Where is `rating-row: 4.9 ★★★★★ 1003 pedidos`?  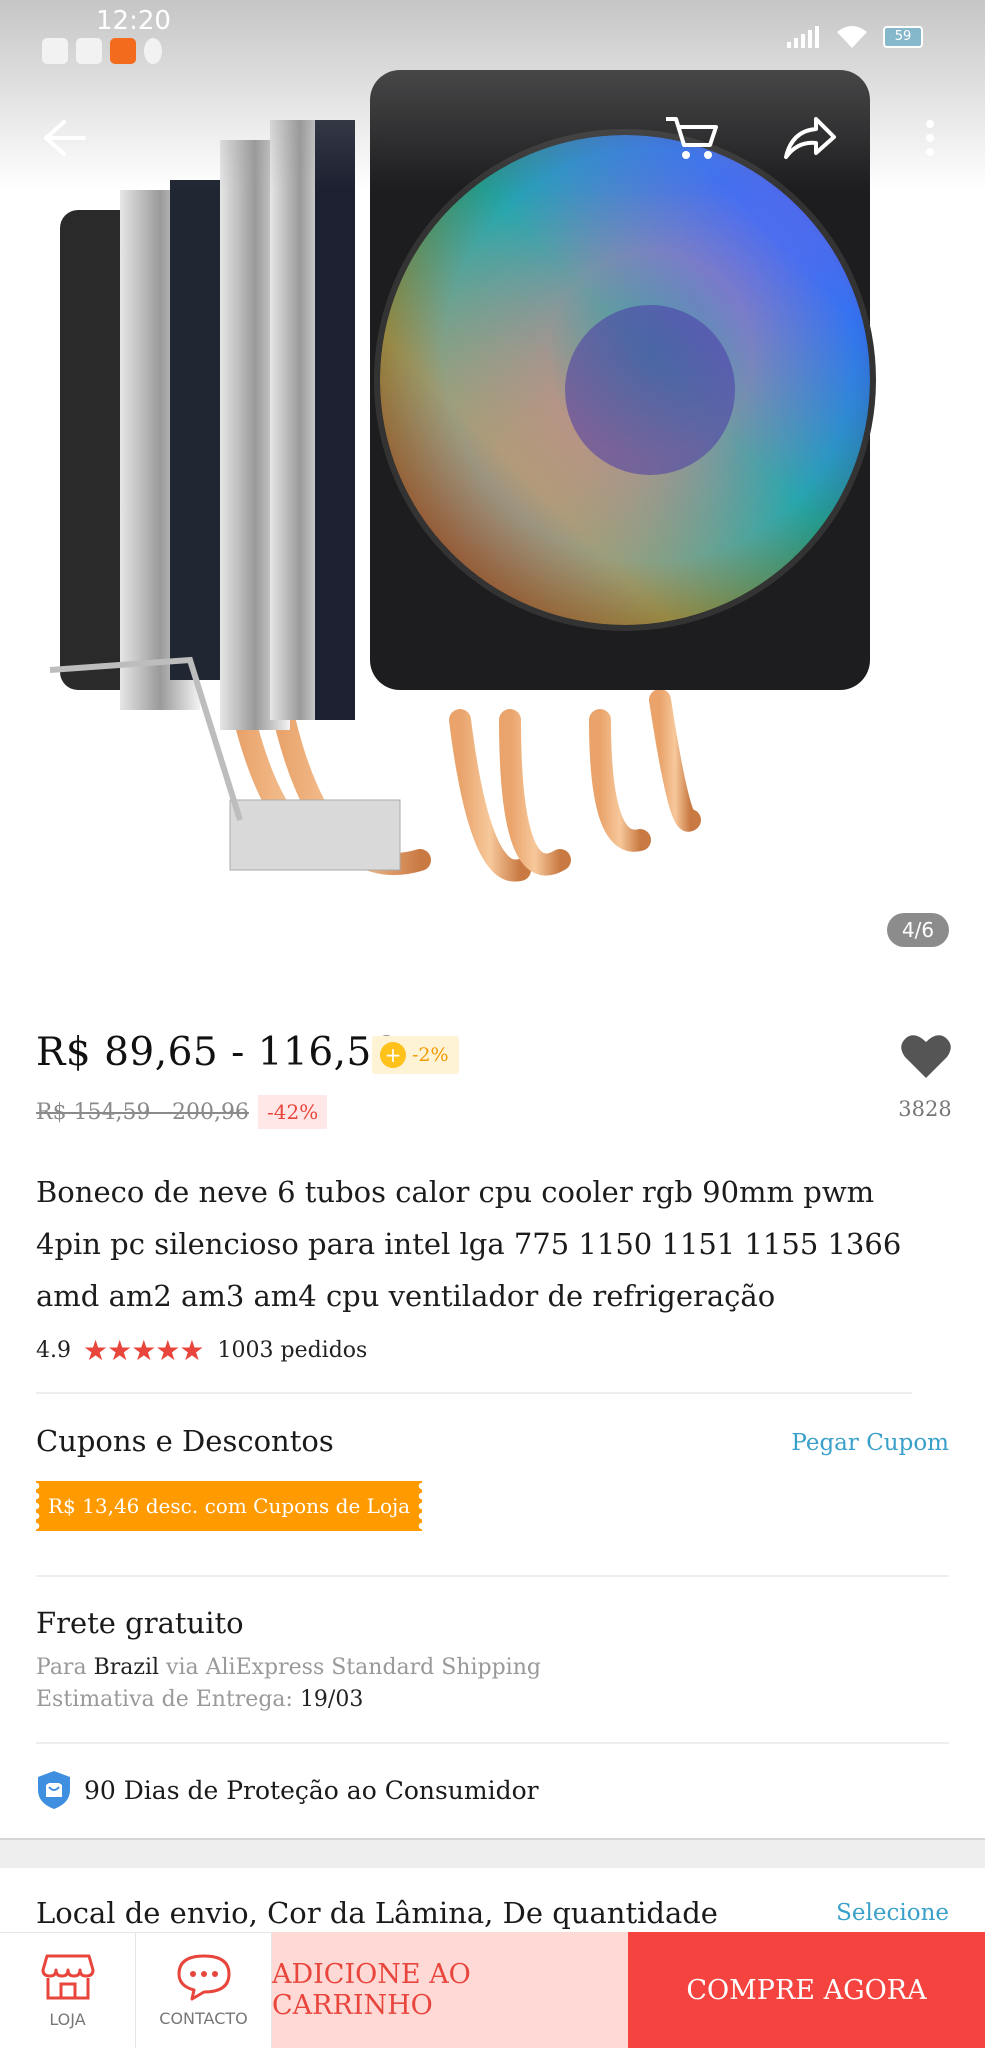
rating-row: 4.9 ★★★★★ 1003 pedidos is located at coordinates (201, 1350).